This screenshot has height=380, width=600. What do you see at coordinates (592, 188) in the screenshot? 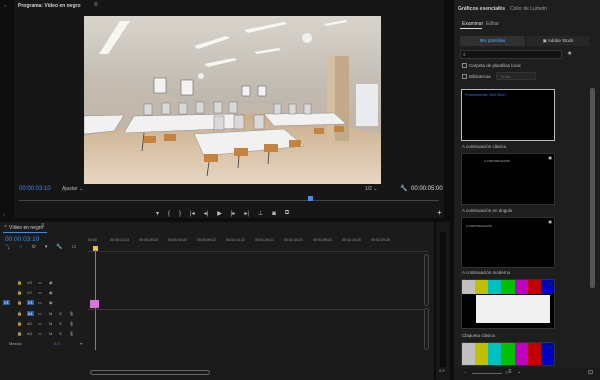
I see `templates-scrollbar` at bounding box center [592, 188].